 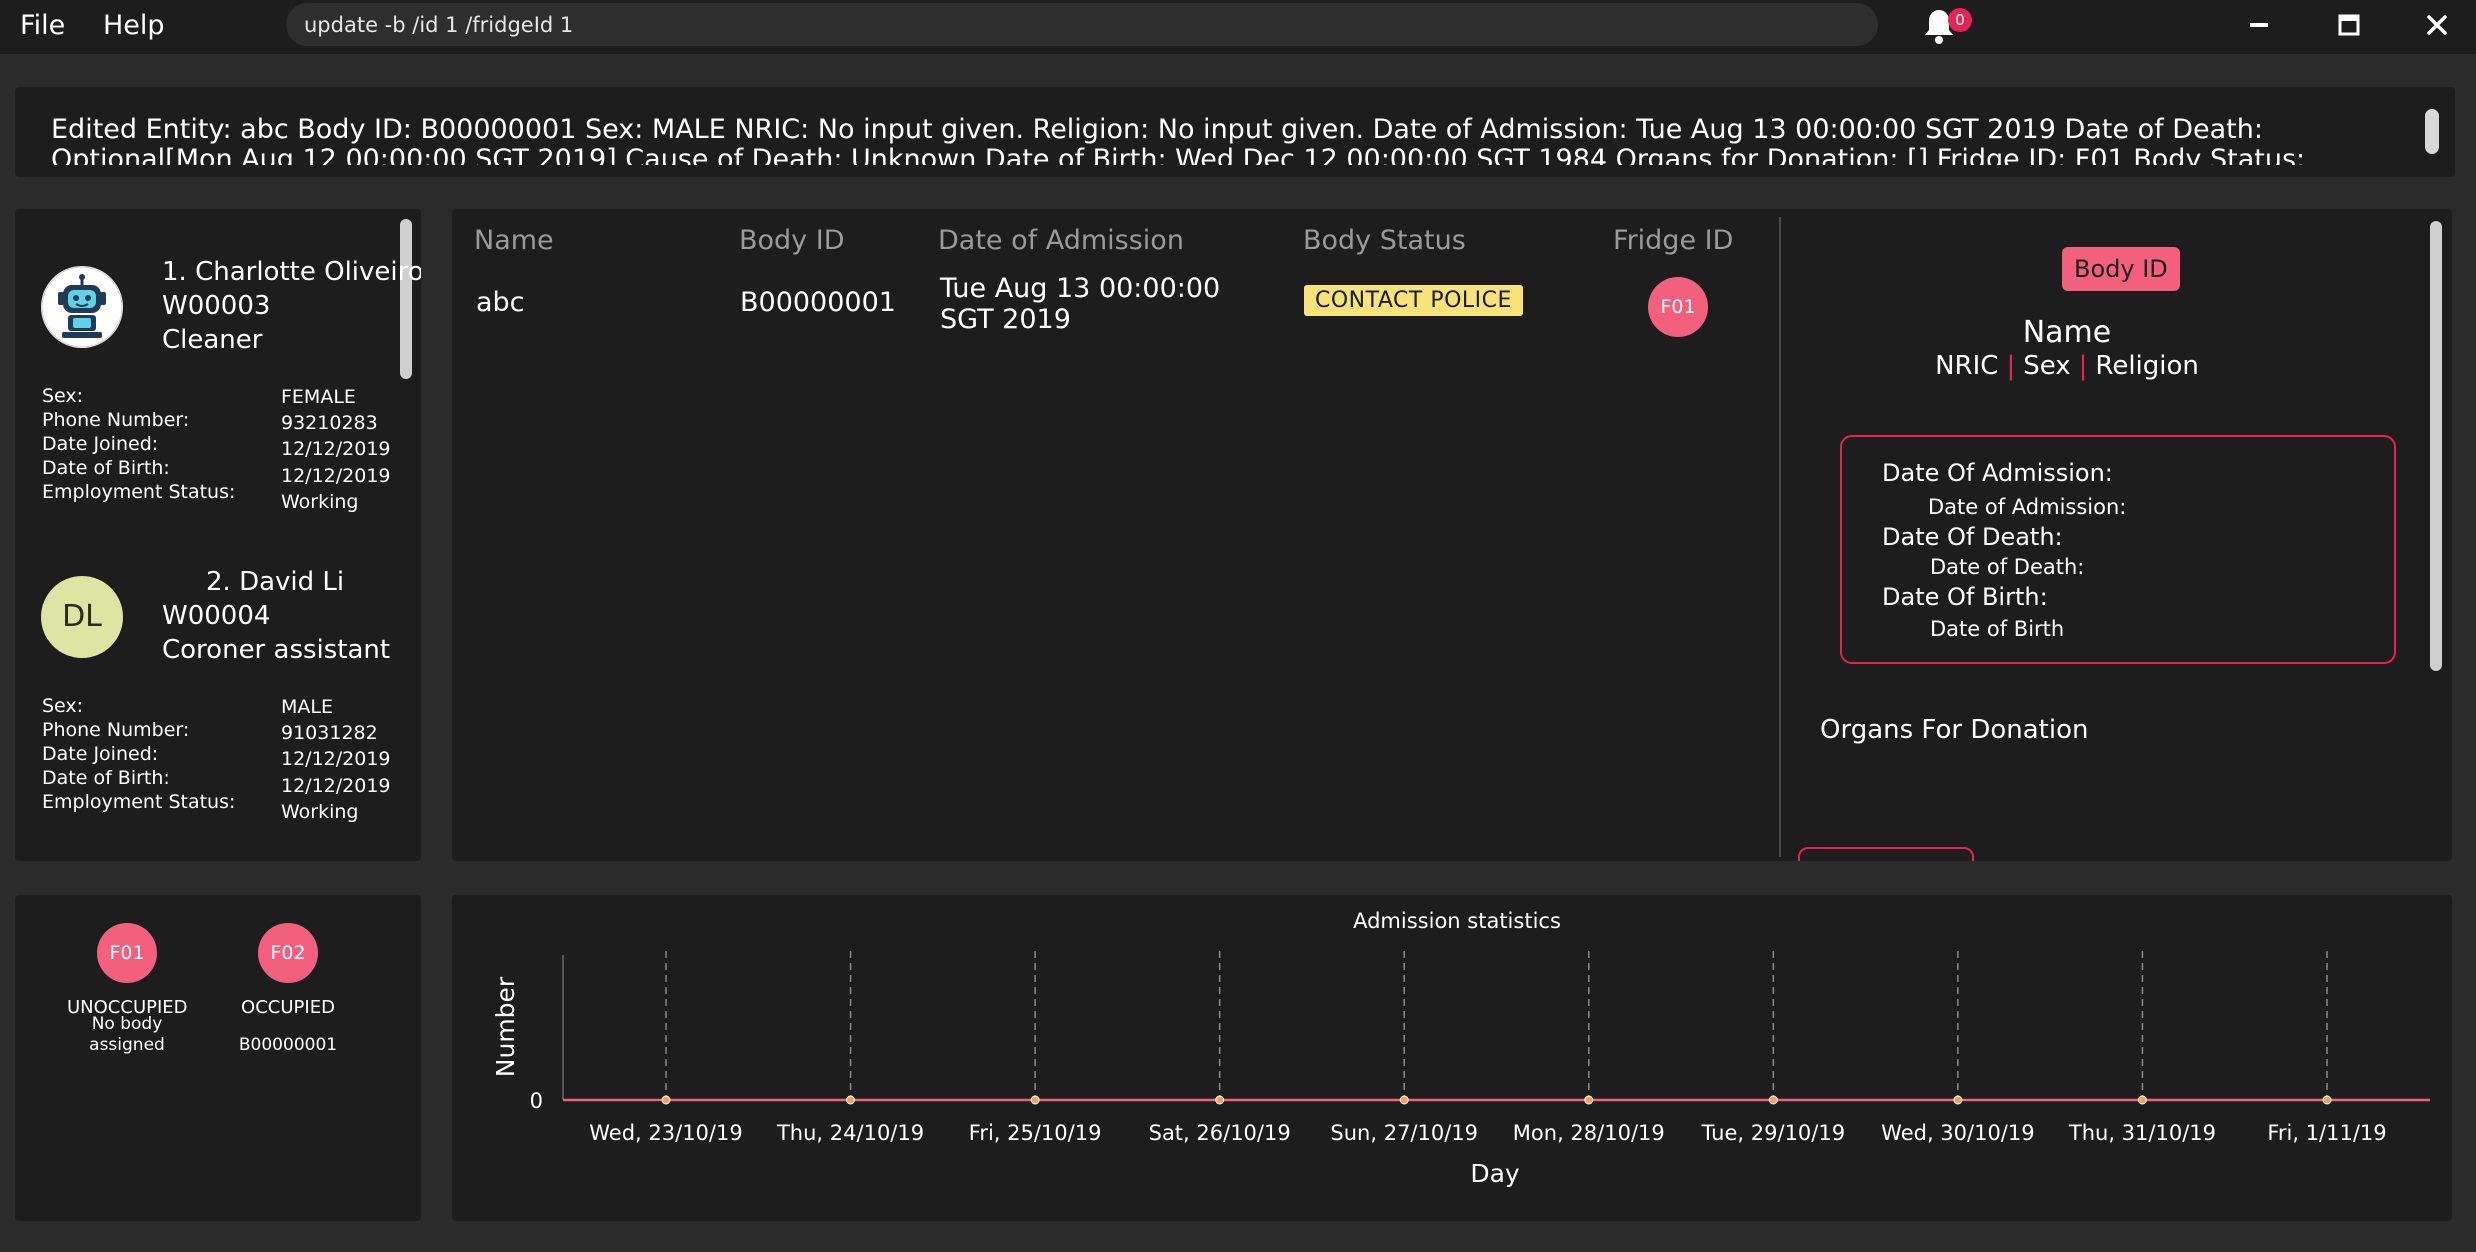 I want to click on robot-avatar-icon, so click(x=82, y=307).